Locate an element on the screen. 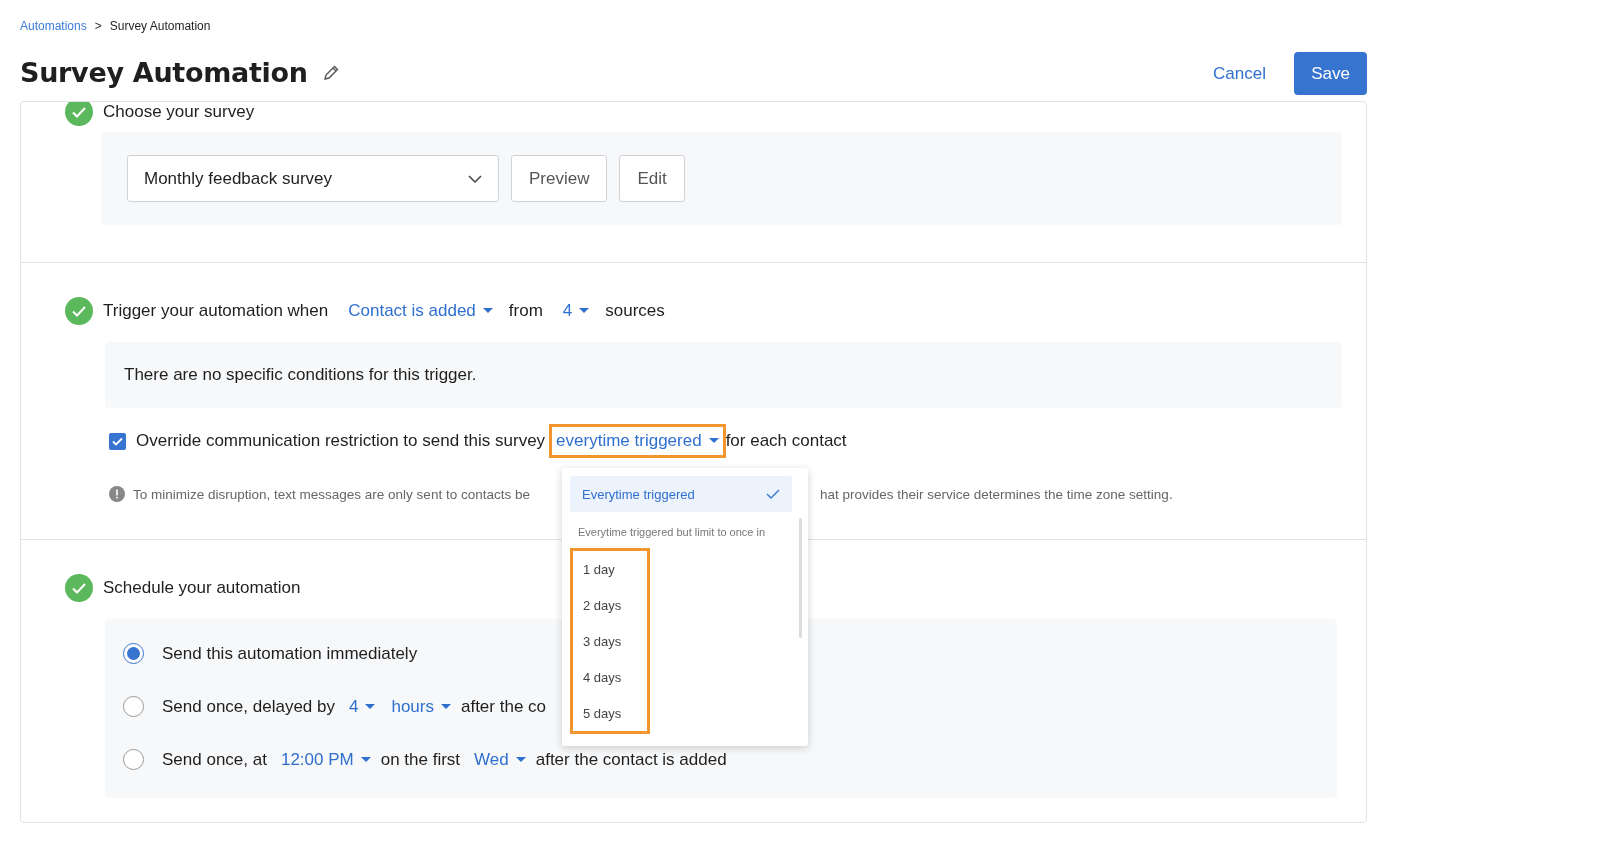 The image size is (1600, 863). dropdown-option: 4 days is located at coordinates (610, 677).